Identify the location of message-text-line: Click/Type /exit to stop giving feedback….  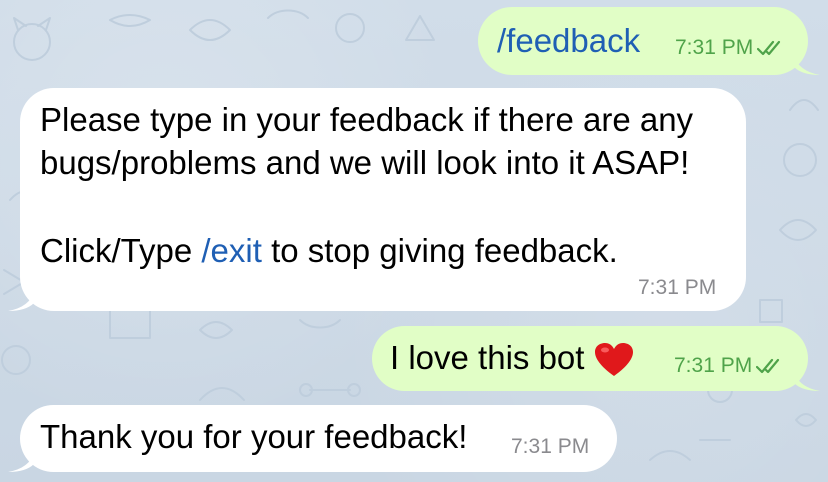
(329, 251).